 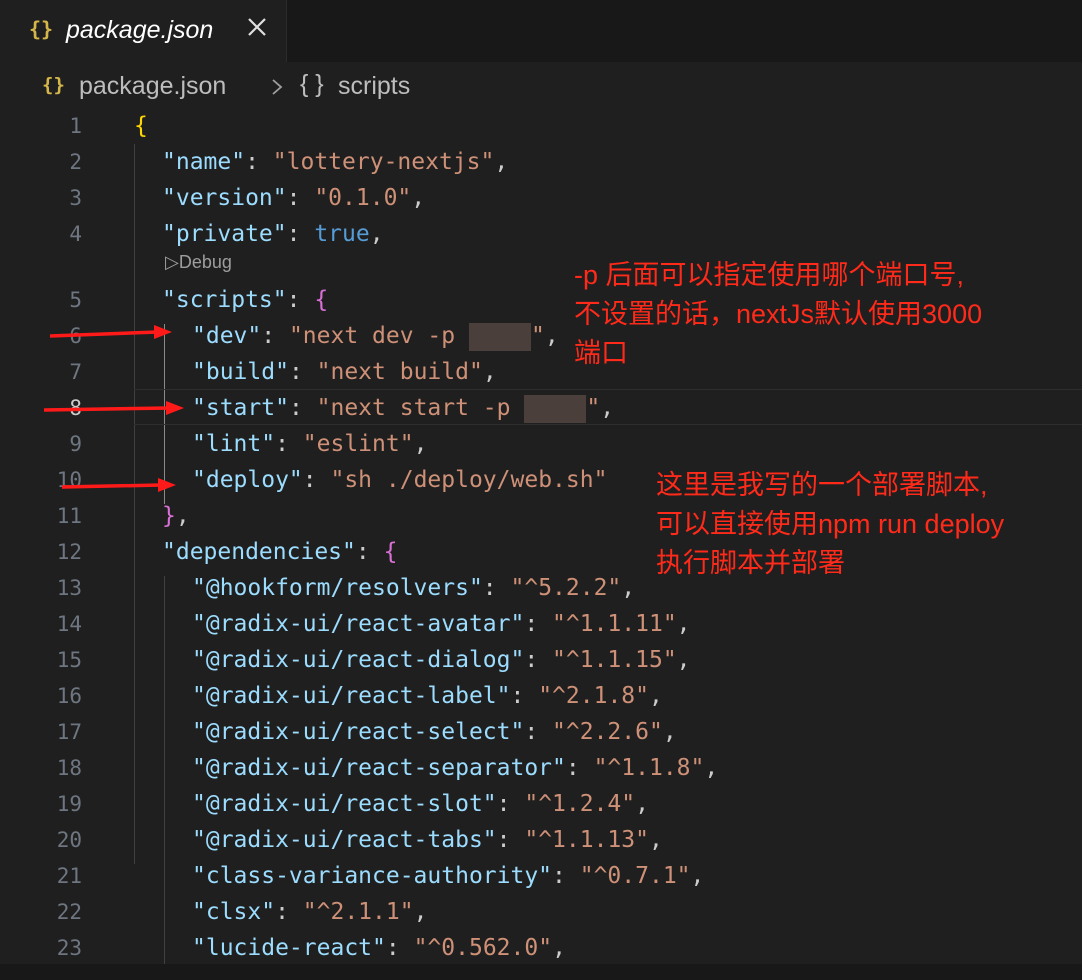 I want to click on line-number: 7, so click(x=75, y=372).